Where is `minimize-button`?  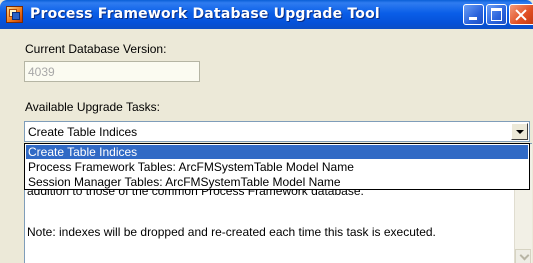
minimize-button is located at coordinates (473, 14).